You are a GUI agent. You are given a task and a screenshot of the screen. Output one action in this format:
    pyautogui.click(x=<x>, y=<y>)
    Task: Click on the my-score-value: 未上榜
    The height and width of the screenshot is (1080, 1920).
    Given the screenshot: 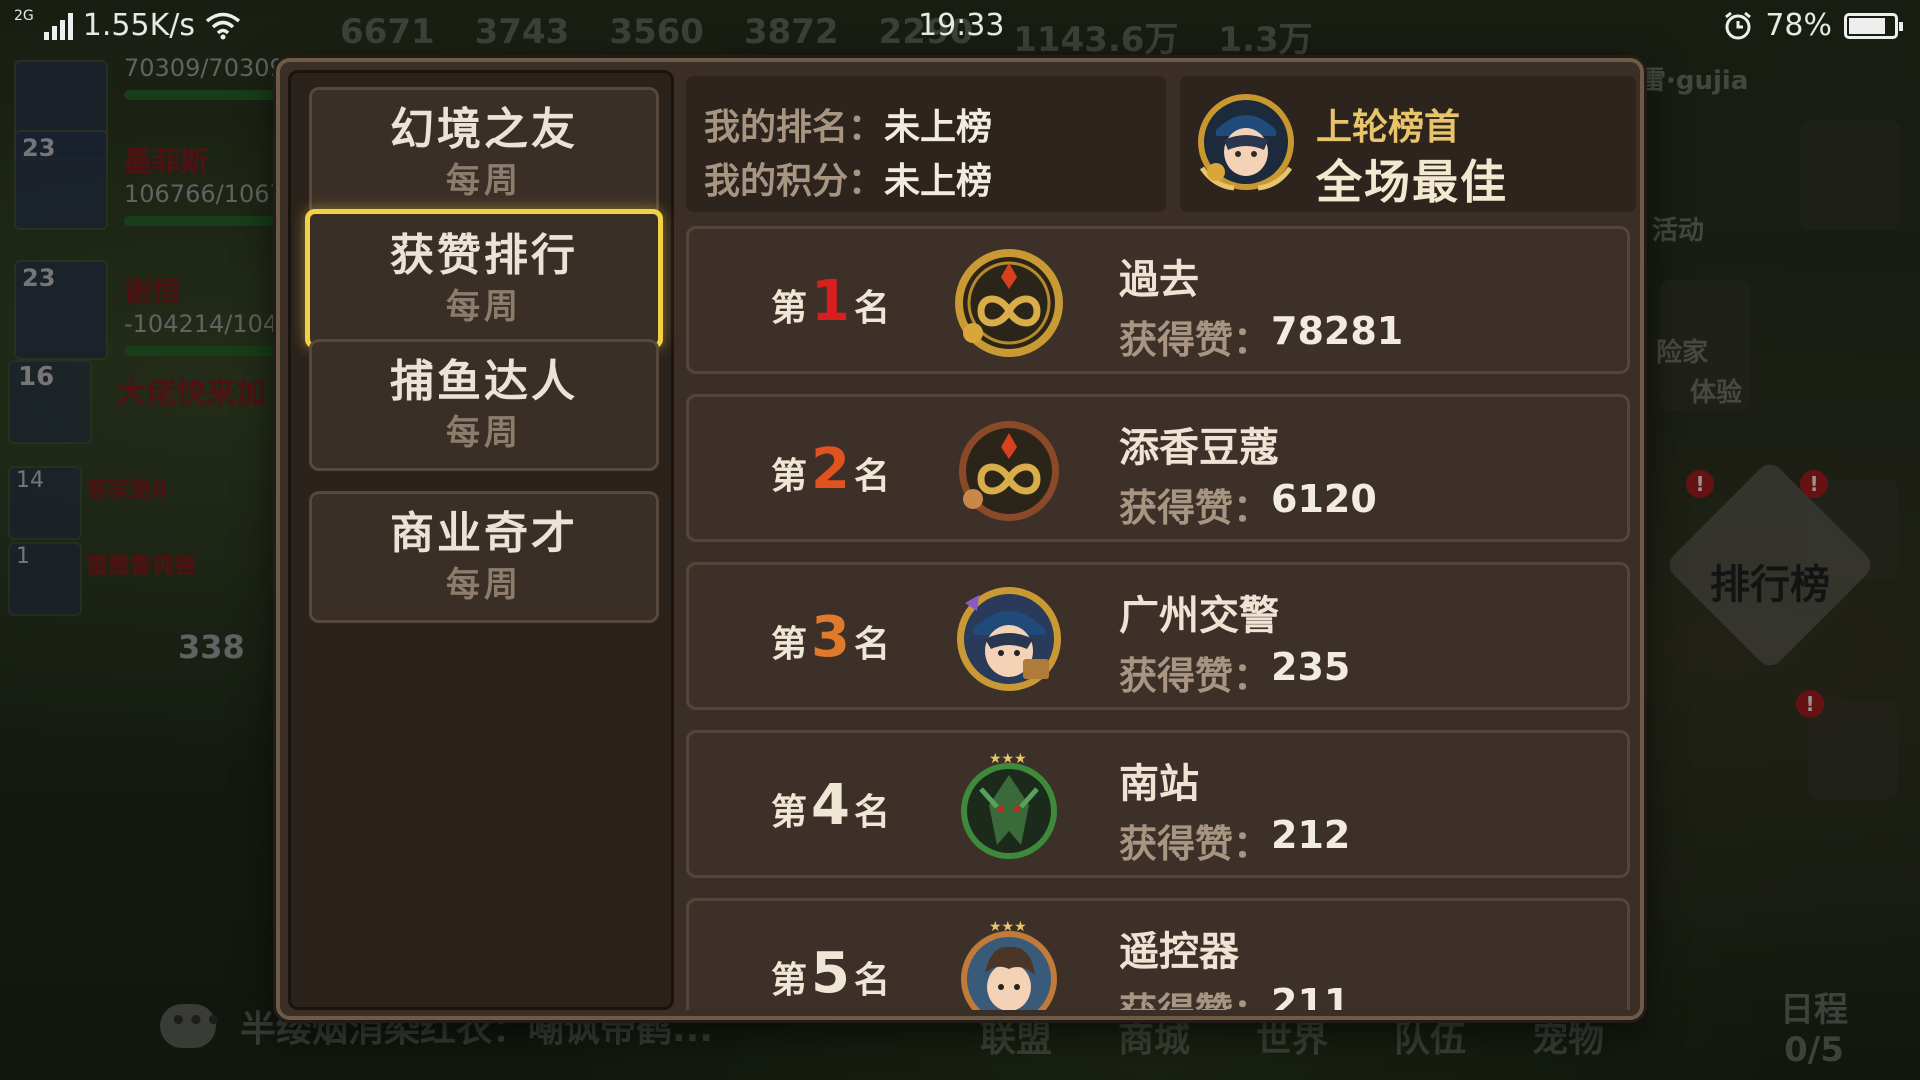 What is the action you would take?
    pyautogui.click(x=938, y=181)
    